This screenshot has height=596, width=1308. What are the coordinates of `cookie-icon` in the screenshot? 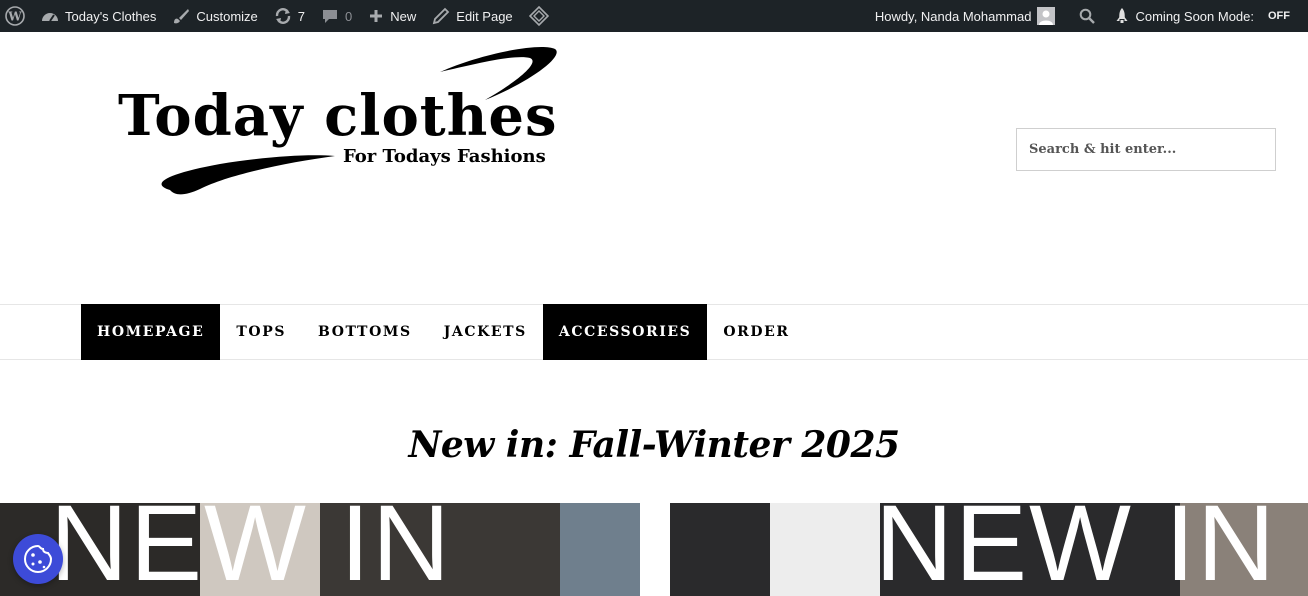 It's located at (38, 558).